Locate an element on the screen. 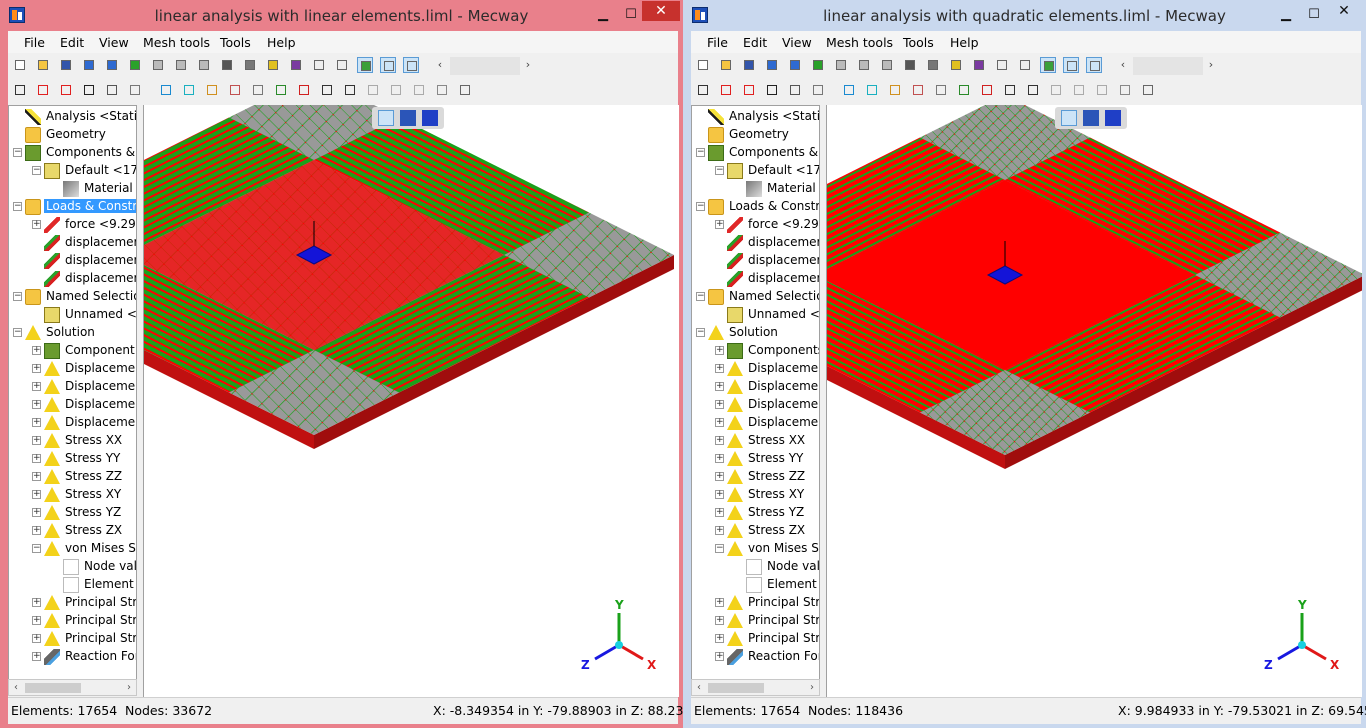 This screenshot has height=728, width=1366. redo-icon is located at coordinates (112, 65).